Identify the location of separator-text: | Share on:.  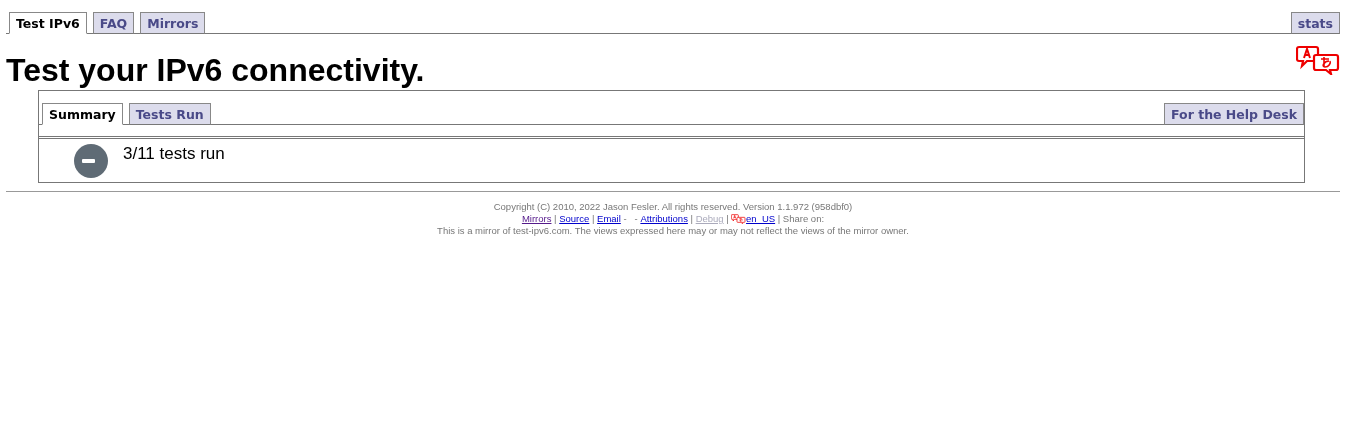
(800, 219).